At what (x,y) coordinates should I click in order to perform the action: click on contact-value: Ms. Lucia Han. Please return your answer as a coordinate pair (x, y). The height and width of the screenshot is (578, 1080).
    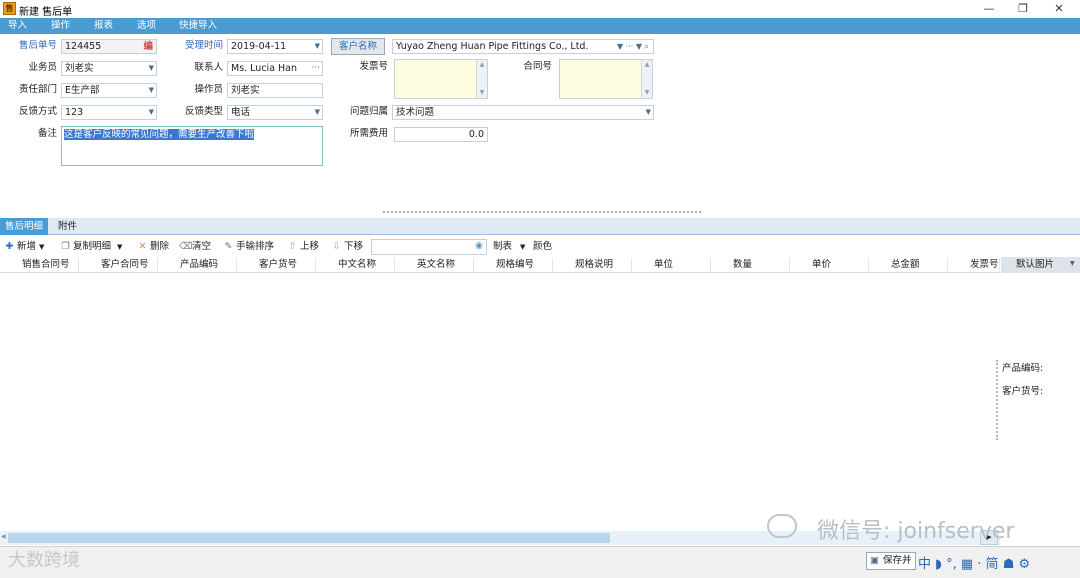
    Looking at the image, I should click on (264, 68).